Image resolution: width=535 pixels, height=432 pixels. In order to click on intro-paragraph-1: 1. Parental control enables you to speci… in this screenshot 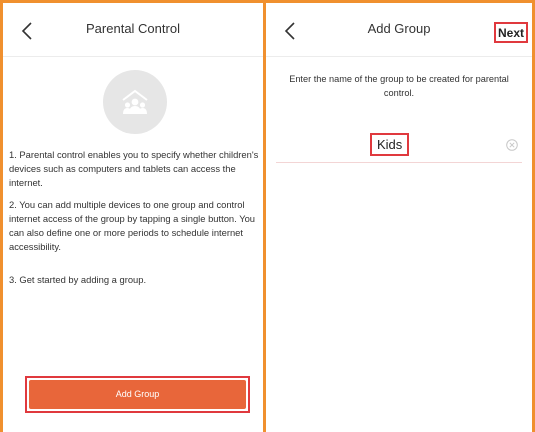, I will do `click(134, 168)`.